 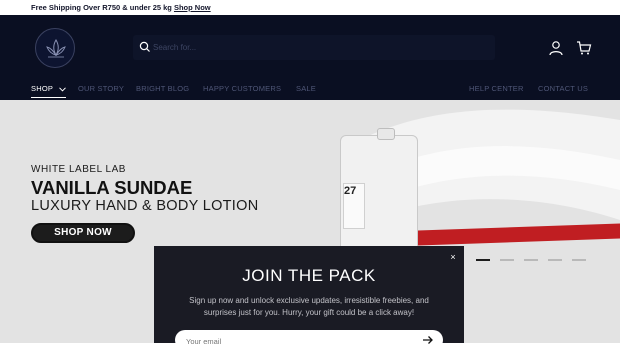 What do you see at coordinates (556, 48) in the screenshot?
I see `account-icon` at bounding box center [556, 48].